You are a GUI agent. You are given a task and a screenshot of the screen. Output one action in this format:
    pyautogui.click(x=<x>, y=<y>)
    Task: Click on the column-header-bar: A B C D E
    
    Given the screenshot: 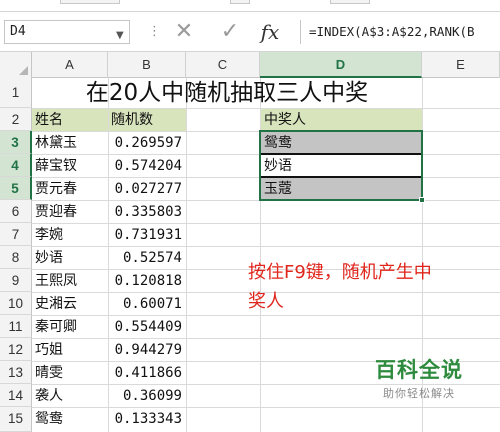 What is the action you would take?
    pyautogui.click(x=250, y=65)
    